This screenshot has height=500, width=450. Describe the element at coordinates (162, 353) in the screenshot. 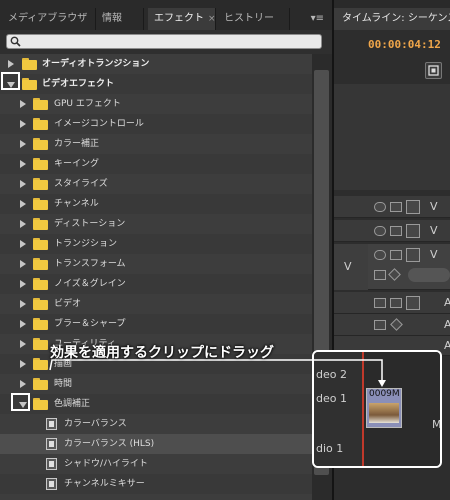

I see `annotation-callout: 効果を適用するクリップにドラッグ` at that location.